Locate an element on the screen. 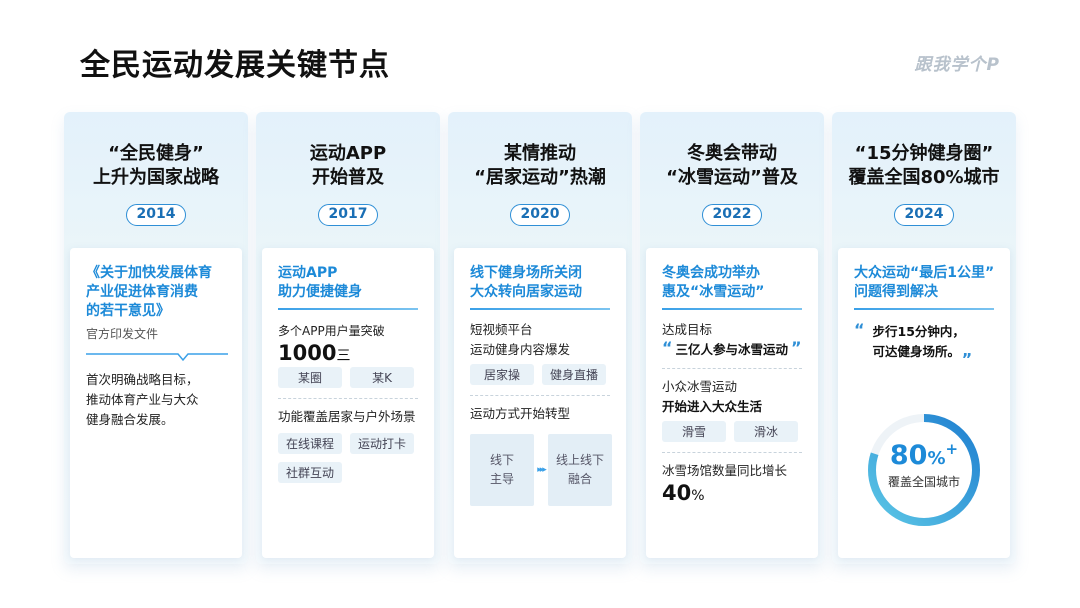  card-title: 大众运动“最后1公里” 问题得到解决 is located at coordinates (925, 283).